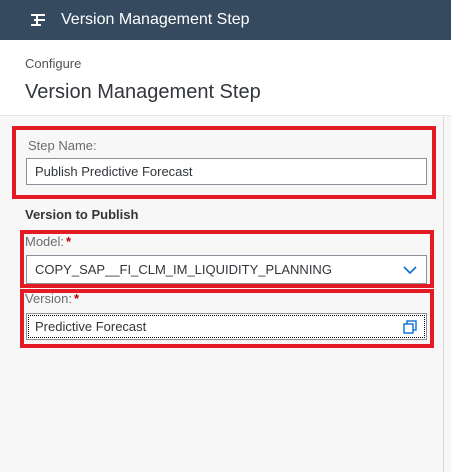 The height and width of the screenshot is (472, 451). I want to click on process-steps-icon, so click(38, 20).